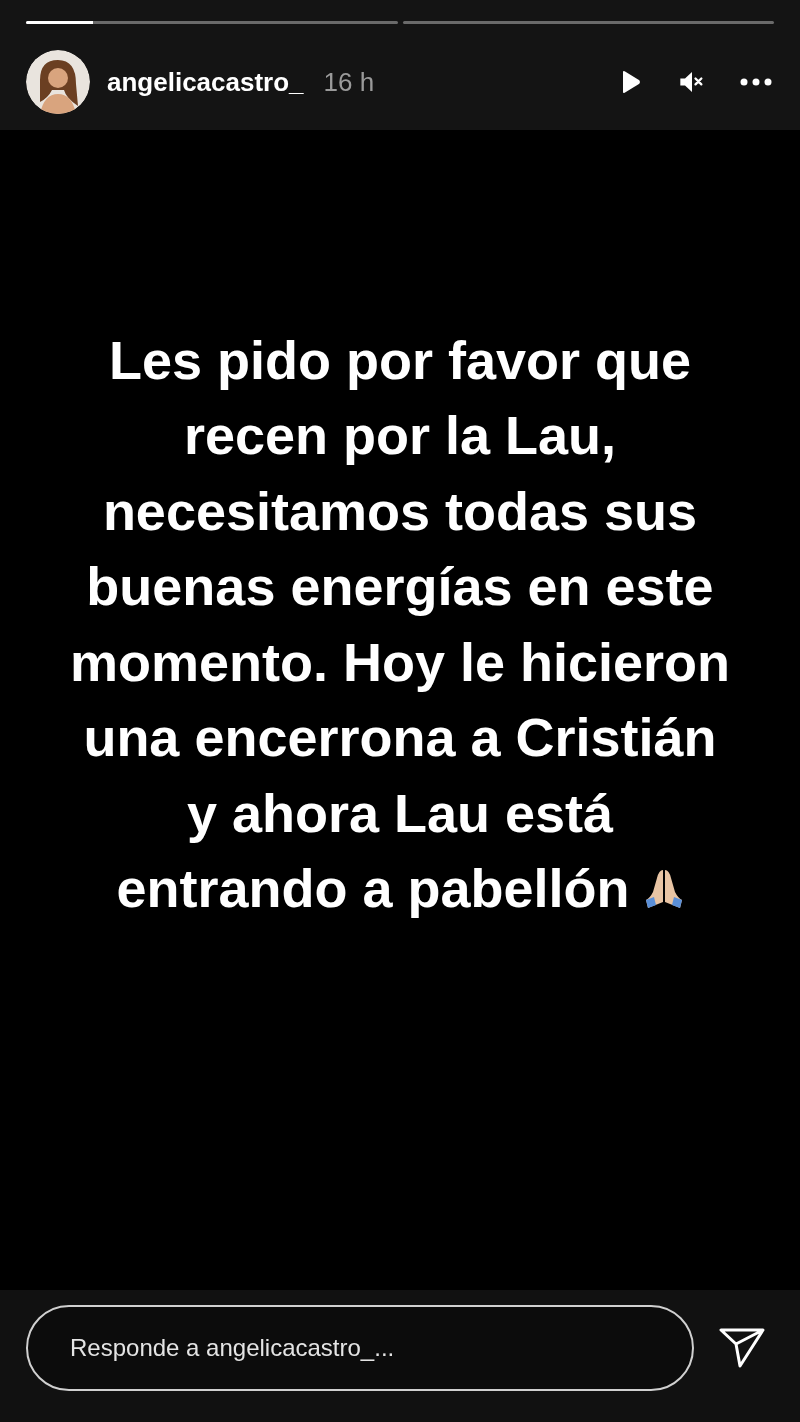  I want to click on post-time: 16 h, so click(349, 82).